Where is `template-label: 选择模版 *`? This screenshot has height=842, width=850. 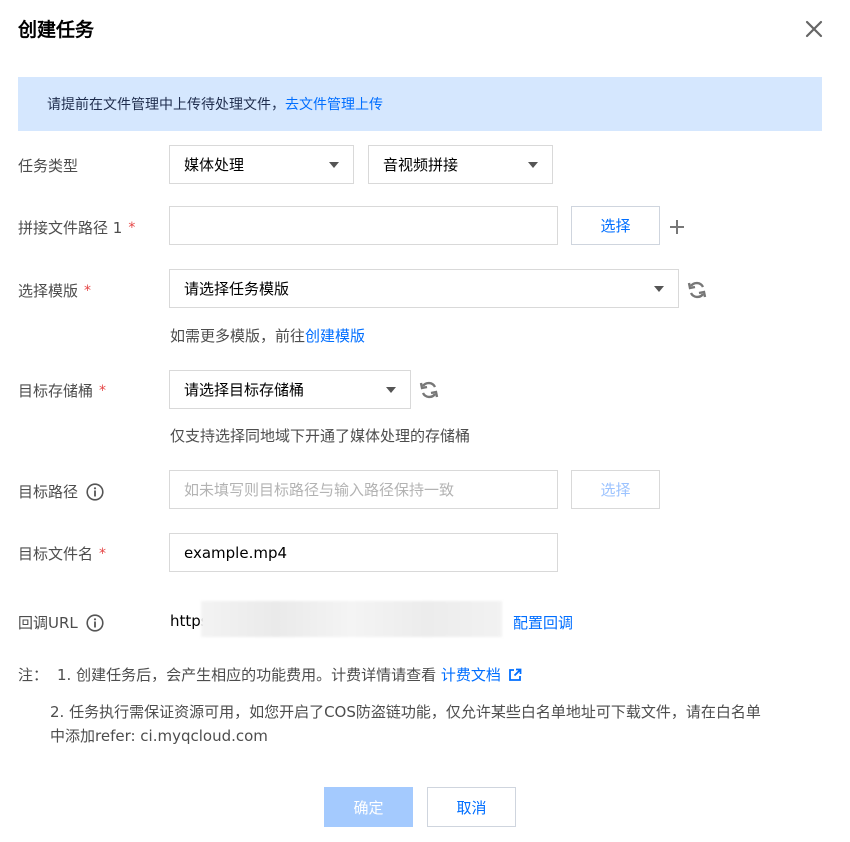 template-label: 选择模版 * is located at coordinates (54, 290).